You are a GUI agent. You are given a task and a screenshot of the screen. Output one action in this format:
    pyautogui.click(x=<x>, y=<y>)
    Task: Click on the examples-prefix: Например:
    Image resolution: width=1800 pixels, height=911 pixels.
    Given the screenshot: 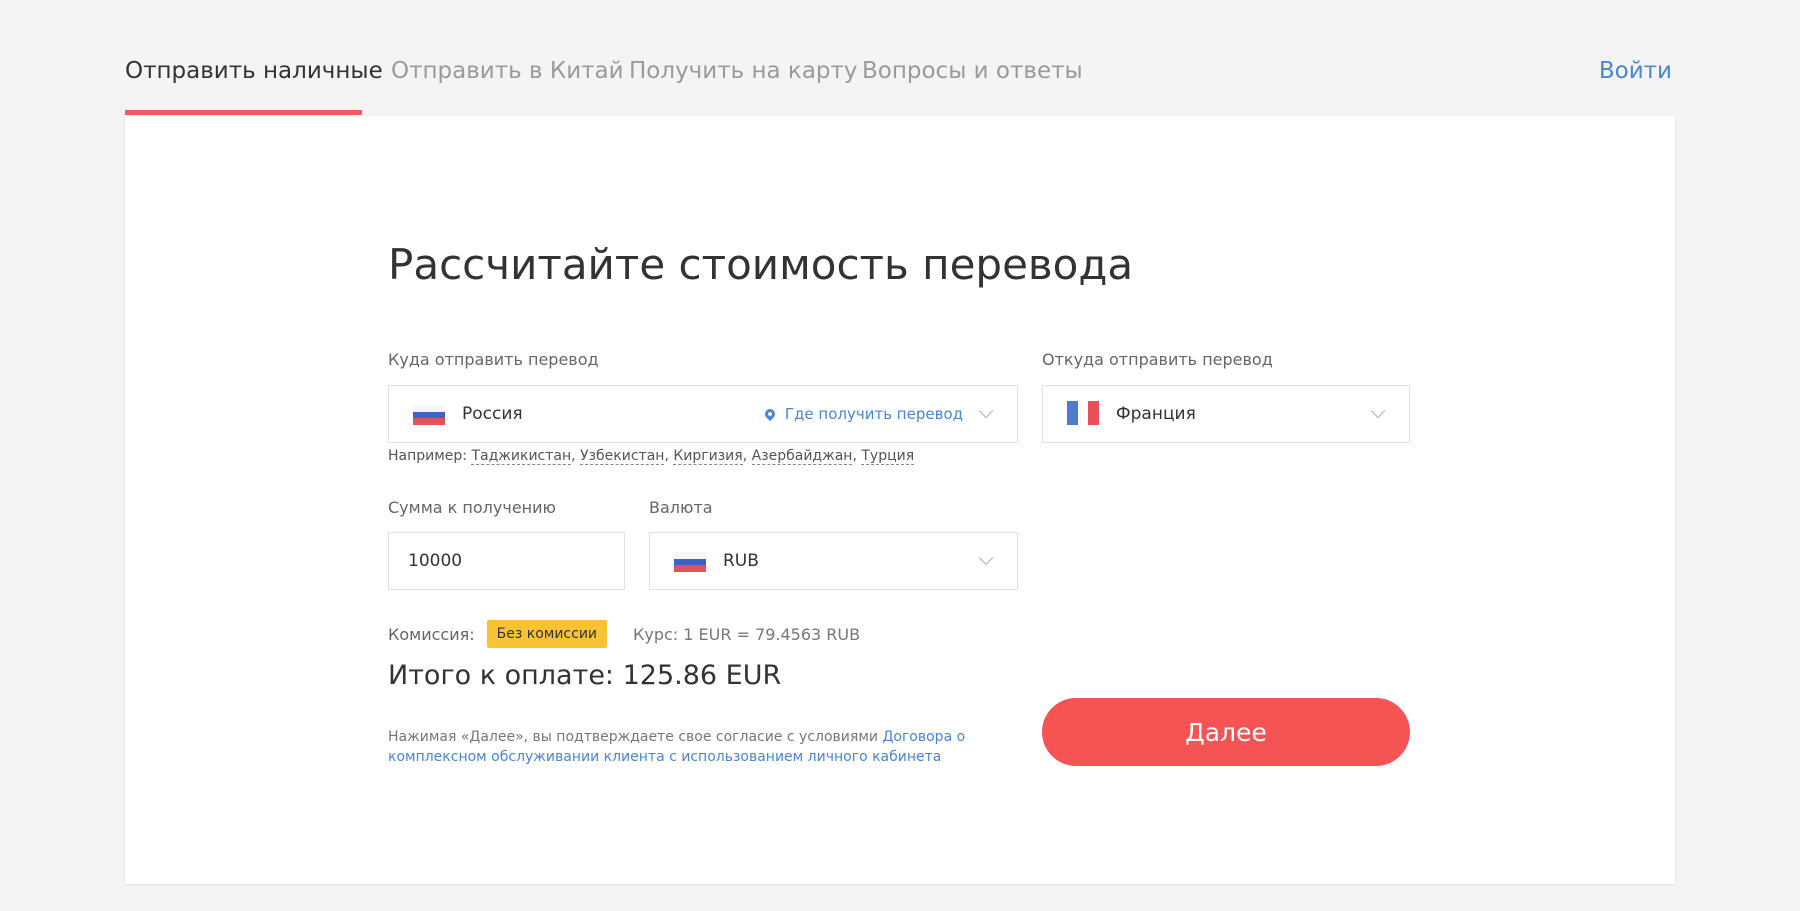 What is the action you would take?
    pyautogui.click(x=428, y=456)
    